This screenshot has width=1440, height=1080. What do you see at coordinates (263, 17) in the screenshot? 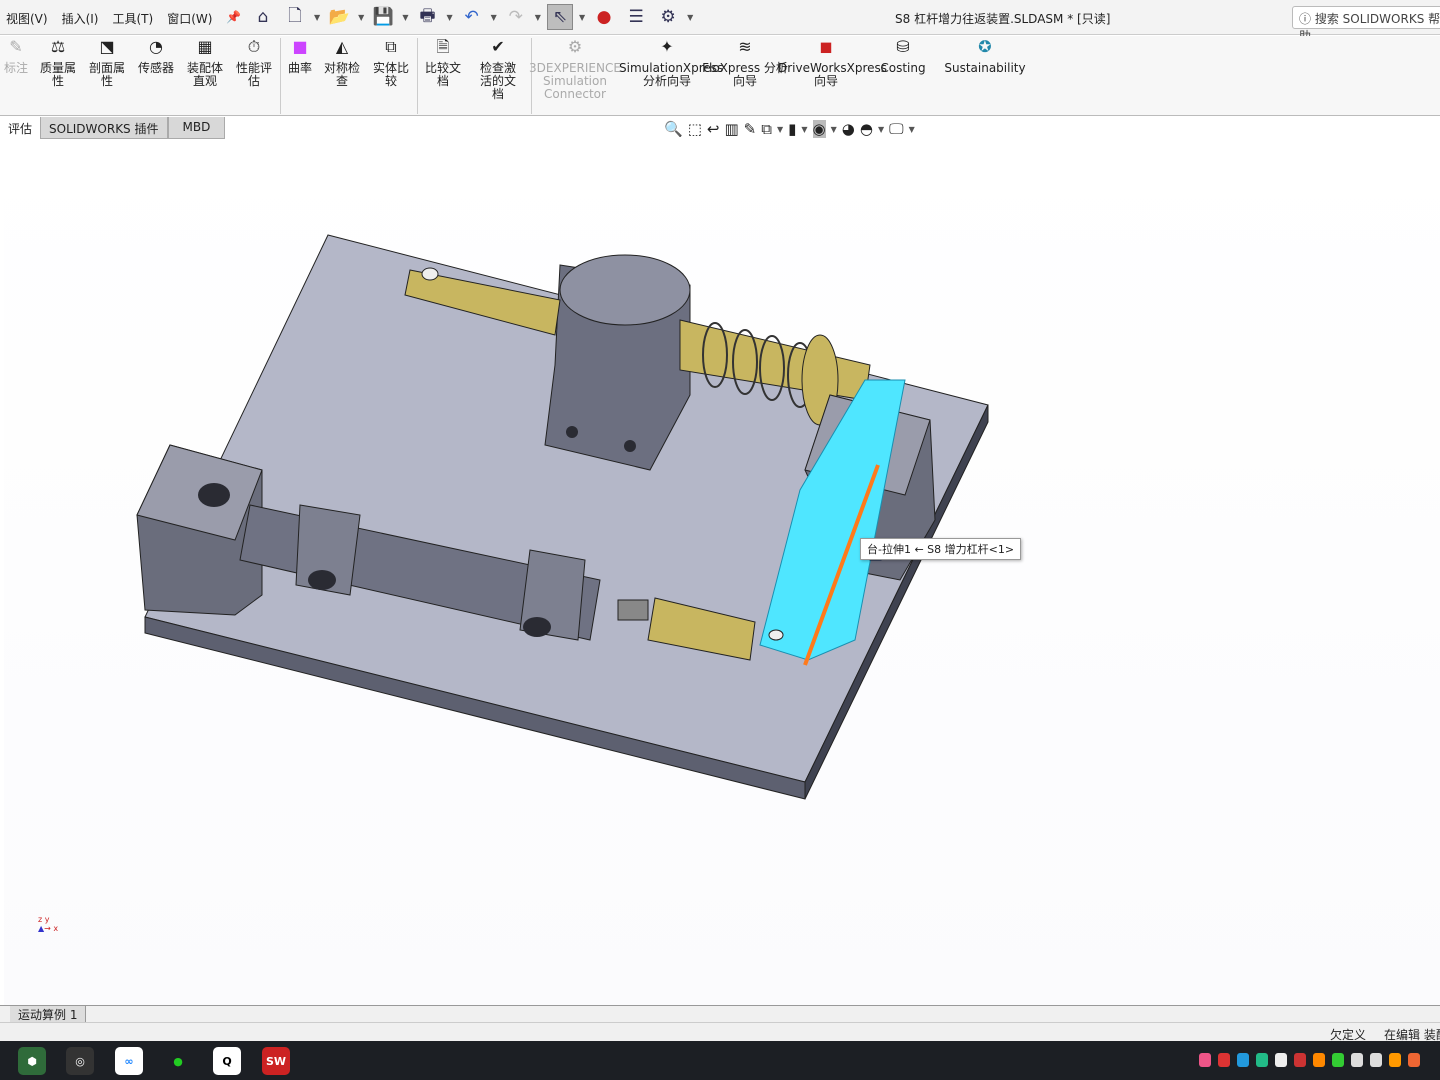
I see `home-icon: ⌂` at bounding box center [263, 17].